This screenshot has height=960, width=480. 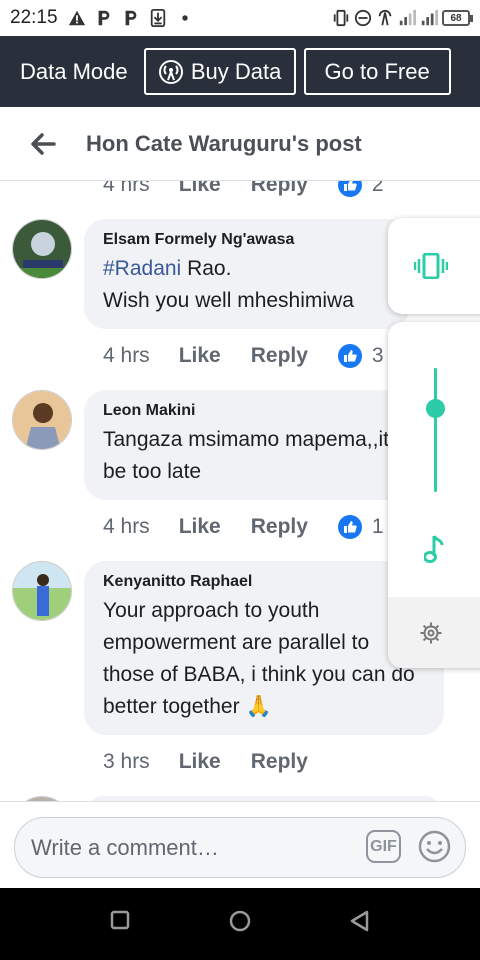 What do you see at coordinates (236, 71) in the screenshot?
I see `buy-data-label: Buy Data` at bounding box center [236, 71].